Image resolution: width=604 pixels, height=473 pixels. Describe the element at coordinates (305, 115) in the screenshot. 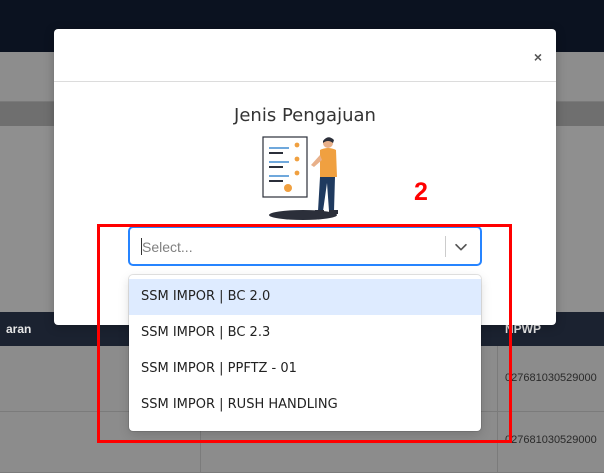

I see `modal-title: Jenis Pengajuan` at that location.